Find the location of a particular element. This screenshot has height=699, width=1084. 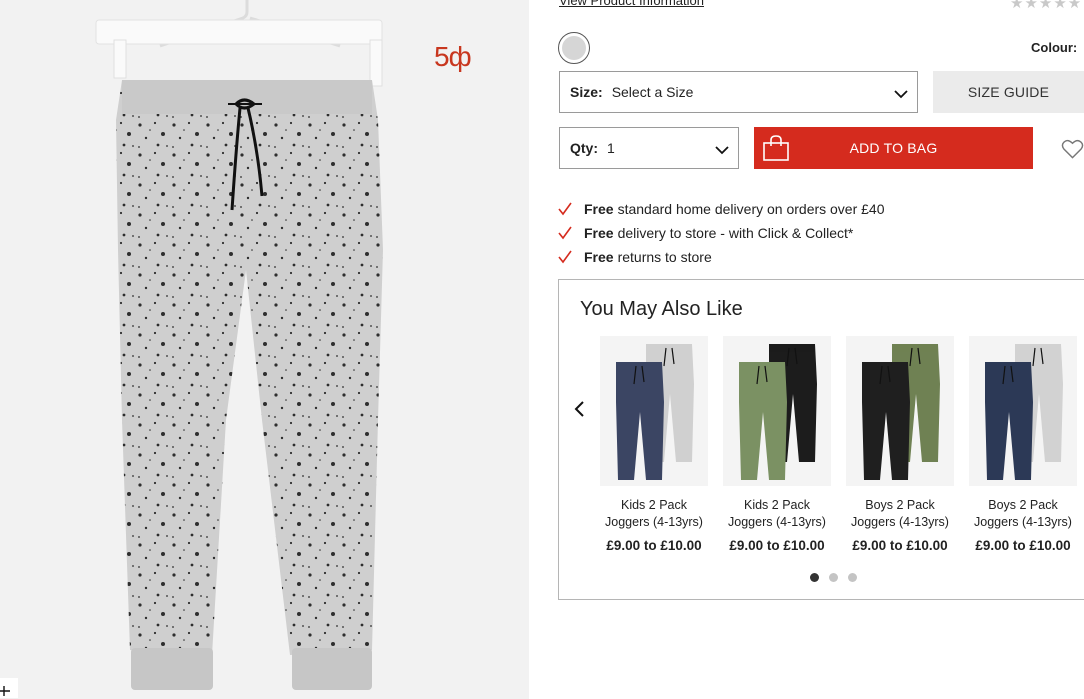

colour-swatch is located at coordinates (574, 48).